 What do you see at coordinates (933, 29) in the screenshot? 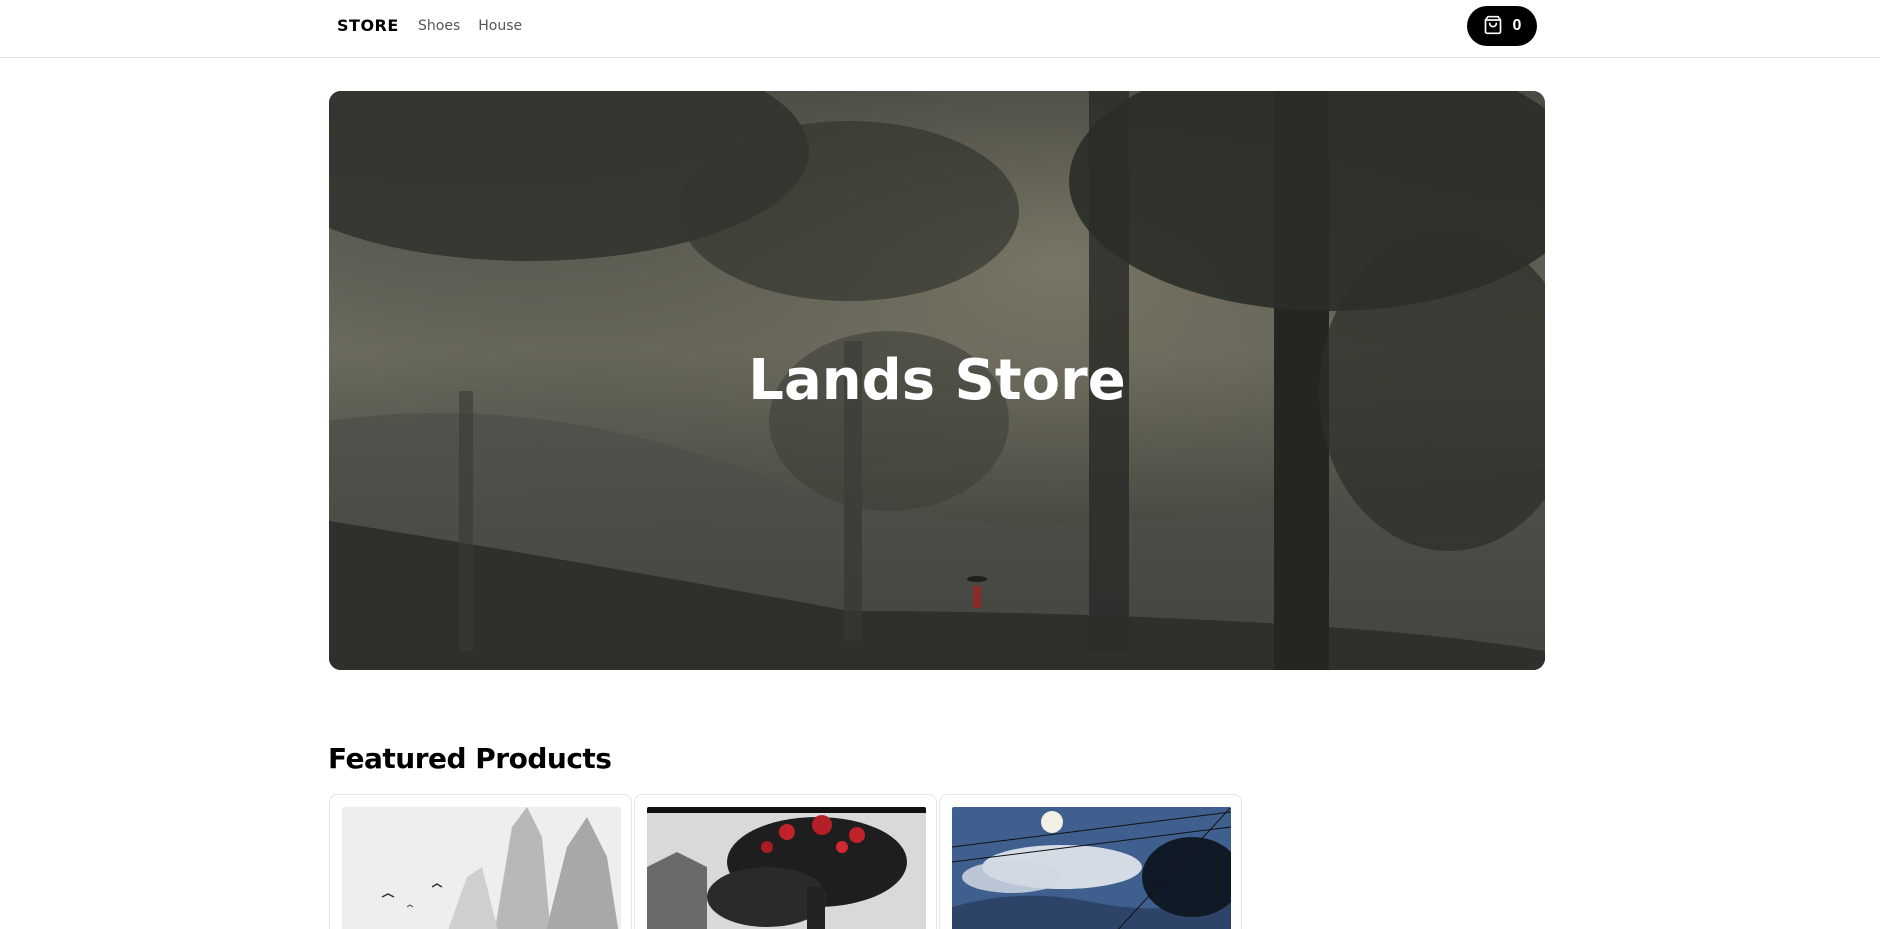
I see `navbar-container: STORE Shoes House 0` at bounding box center [933, 29].